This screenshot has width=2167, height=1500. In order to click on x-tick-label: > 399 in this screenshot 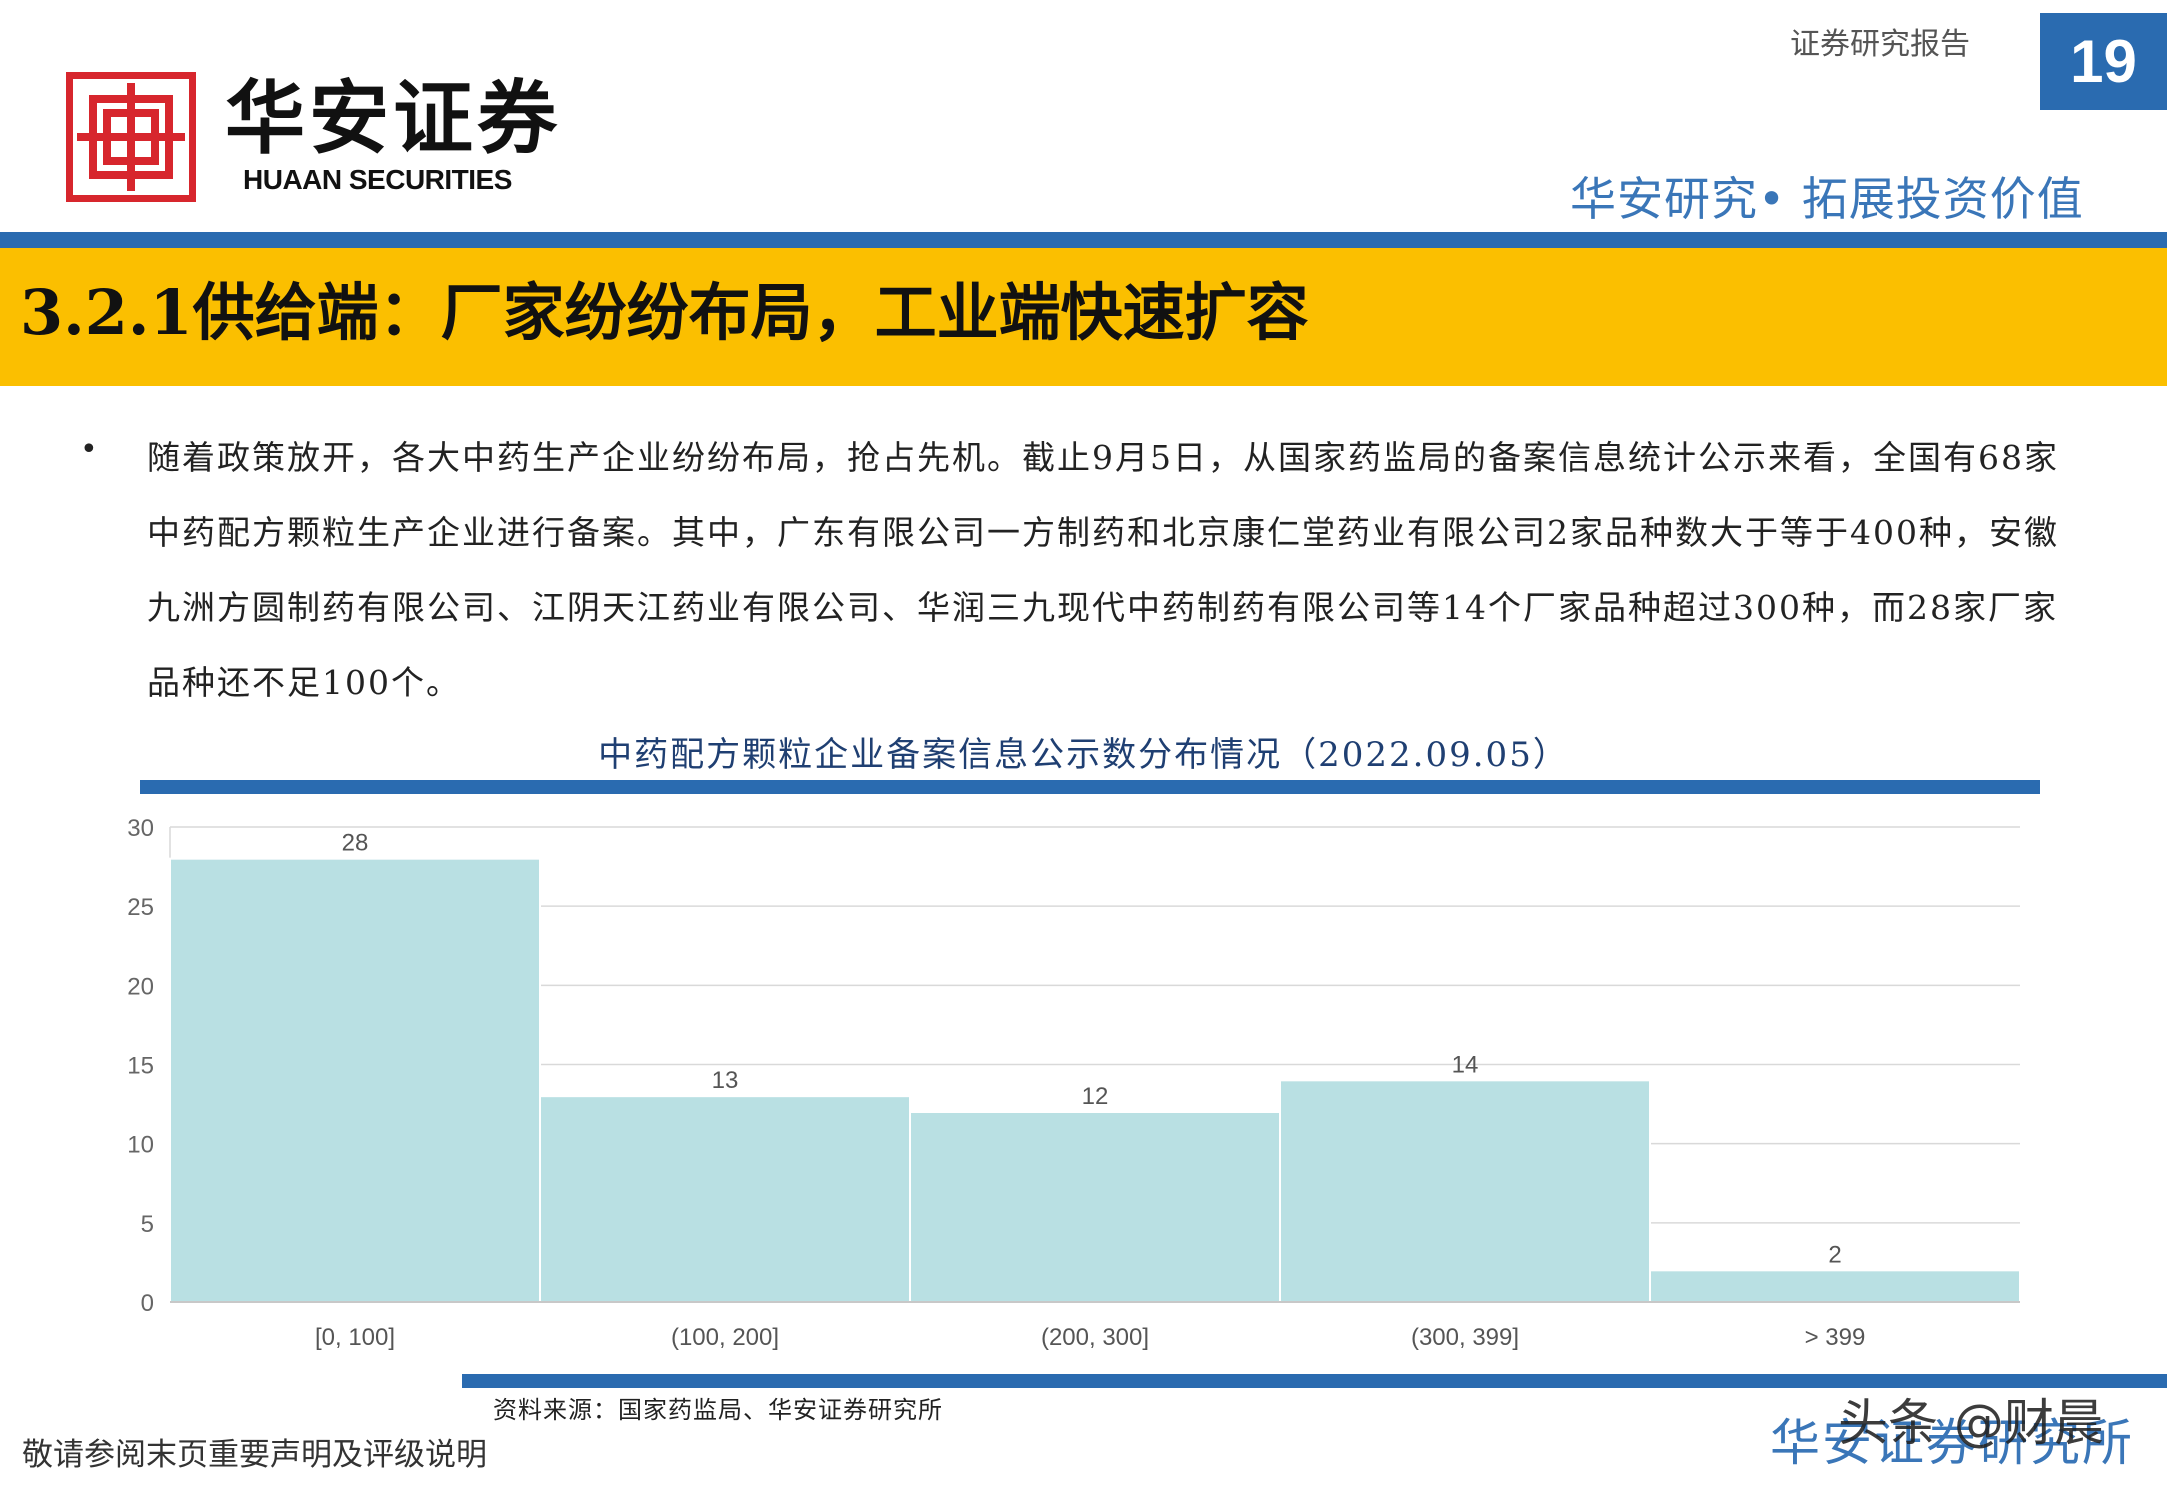, I will do `click(1835, 1337)`.